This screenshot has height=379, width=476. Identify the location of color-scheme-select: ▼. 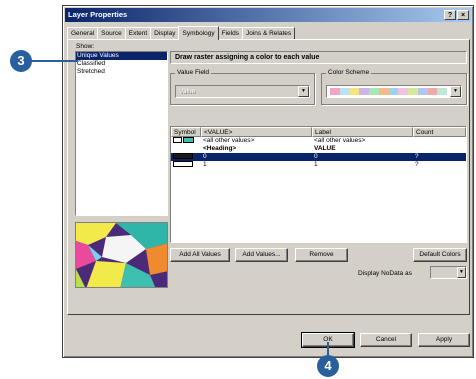
(394, 91).